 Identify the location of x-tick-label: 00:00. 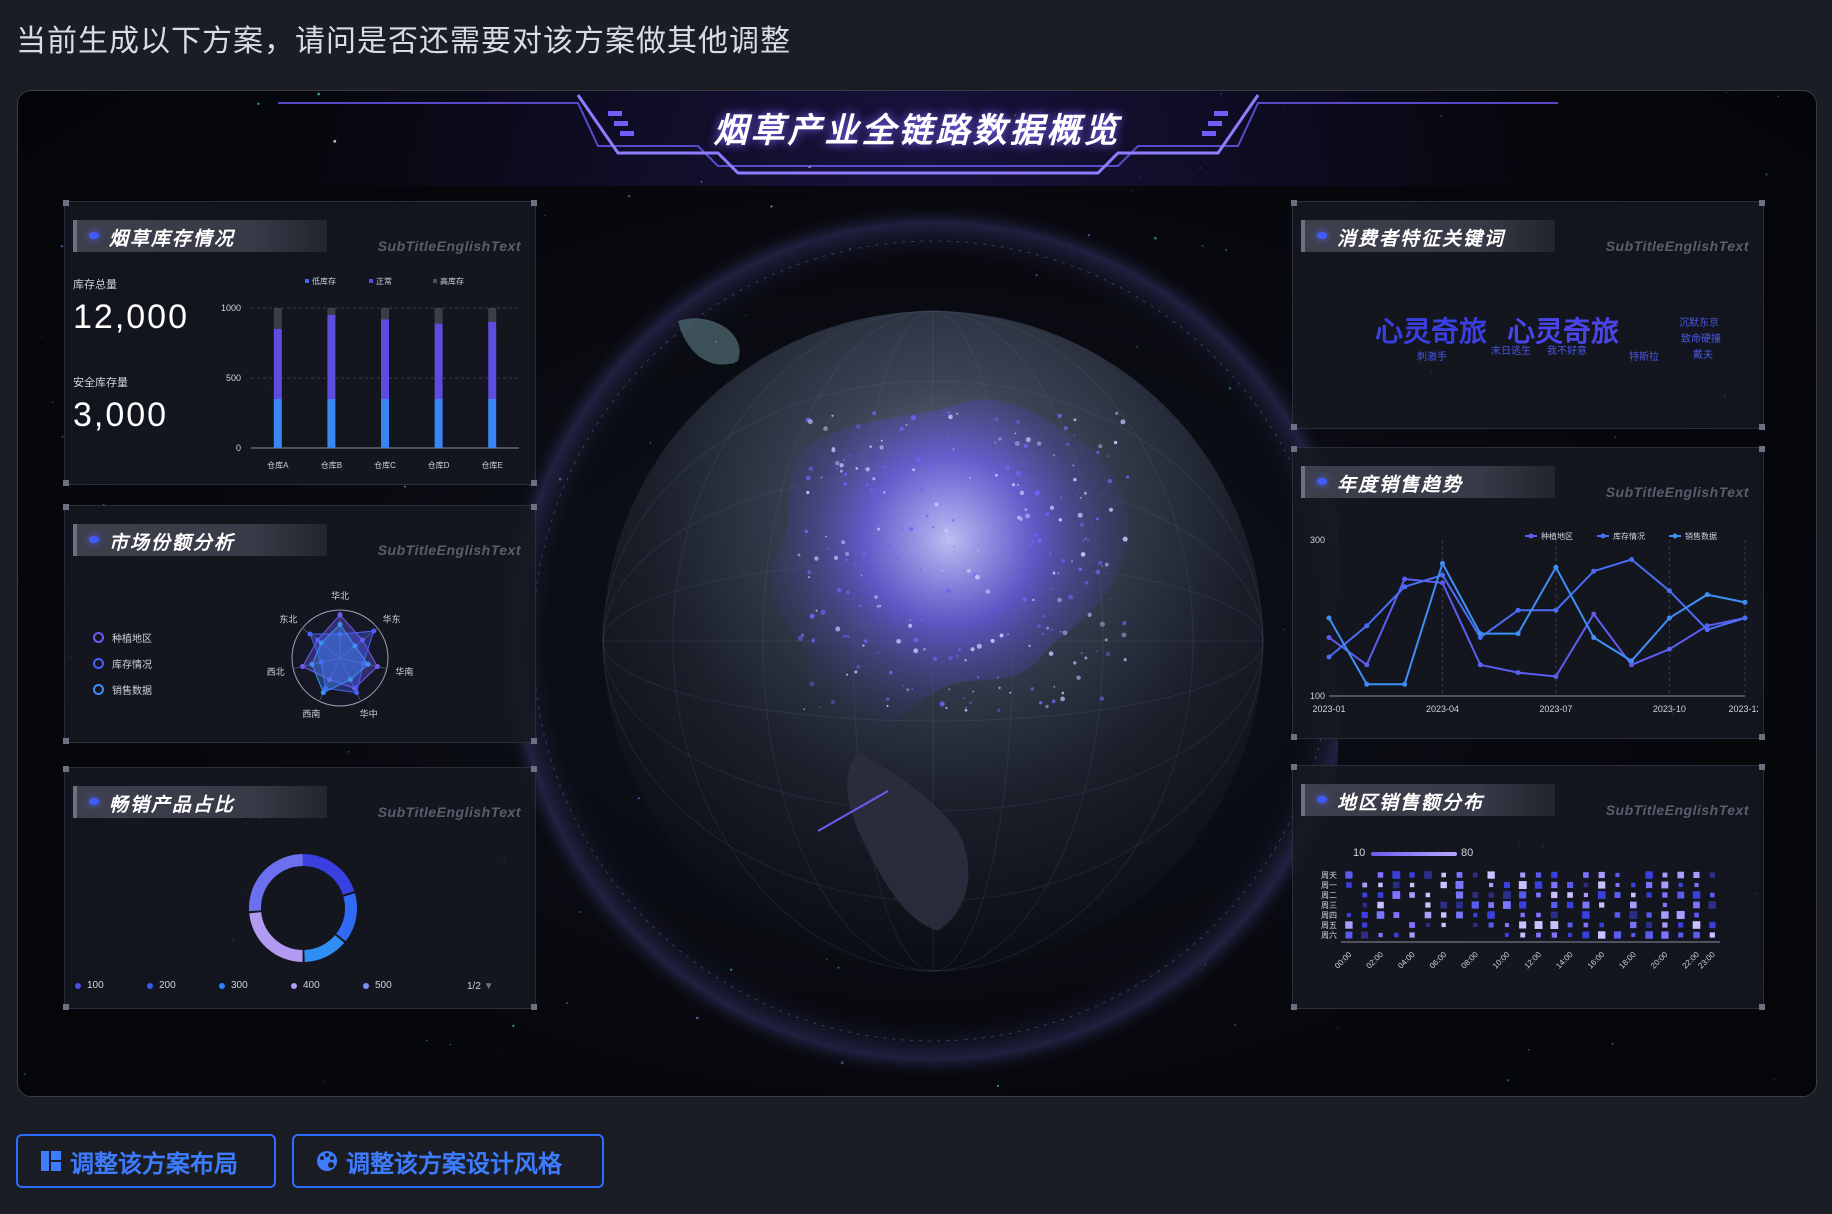
(1343, 960).